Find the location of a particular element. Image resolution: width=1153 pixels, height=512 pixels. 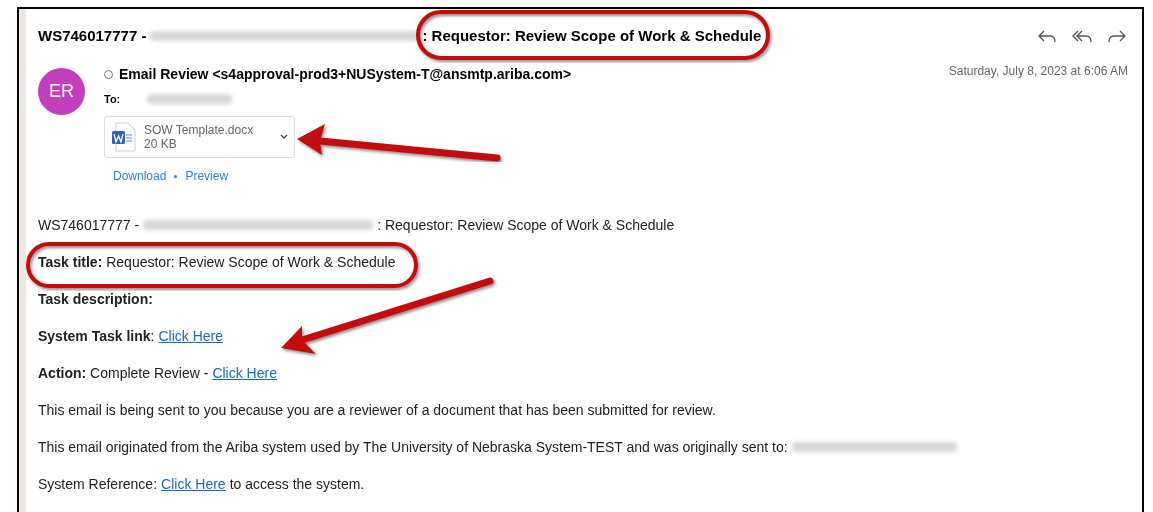

body-text: Action: Complete Review - is located at coordinates (123, 373).